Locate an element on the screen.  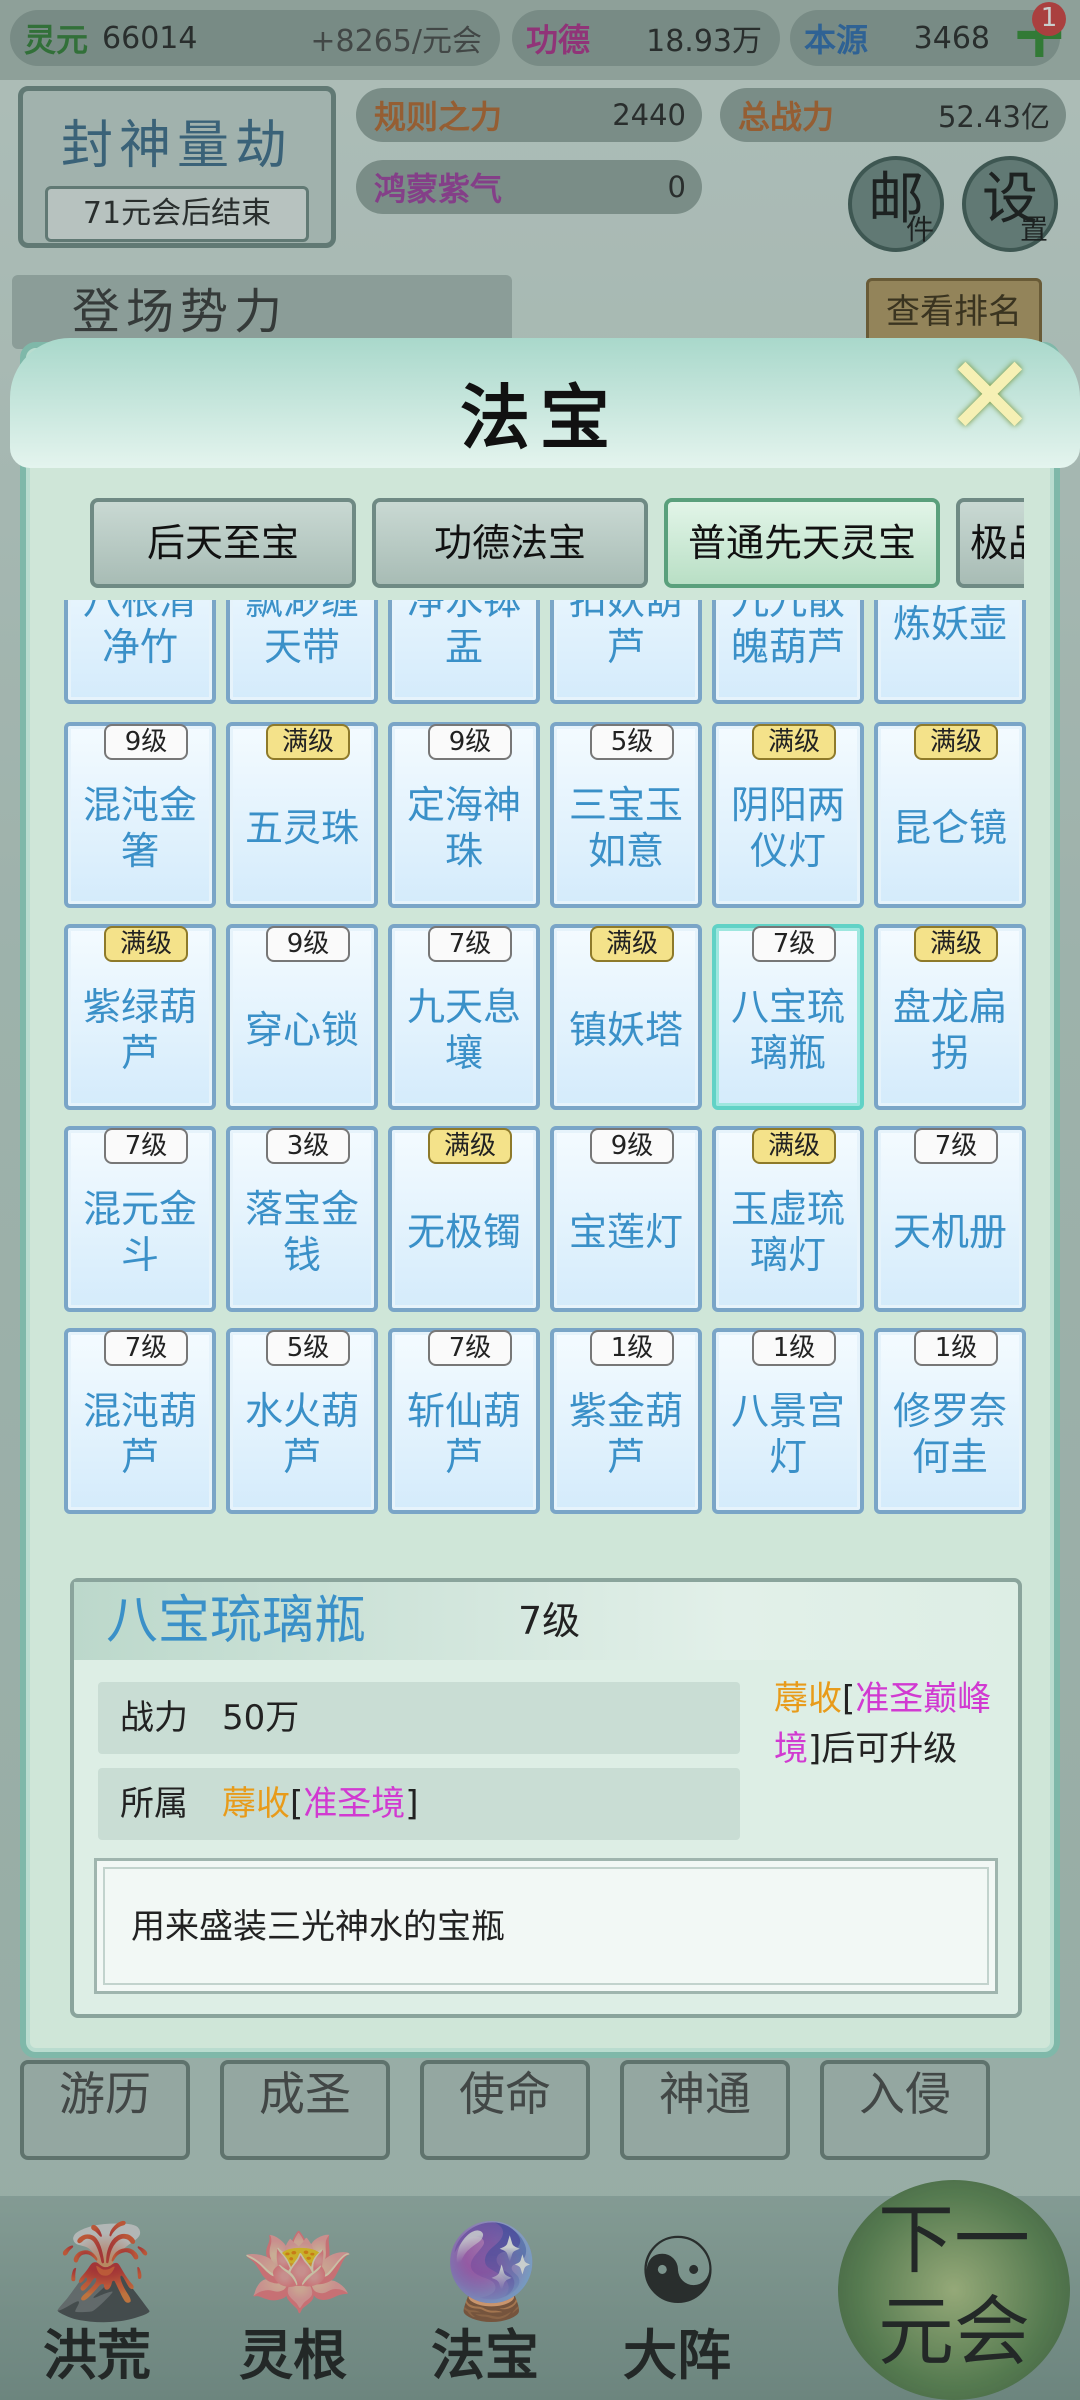
fabao-name: 无极镯 is located at coordinates (463, 1232).